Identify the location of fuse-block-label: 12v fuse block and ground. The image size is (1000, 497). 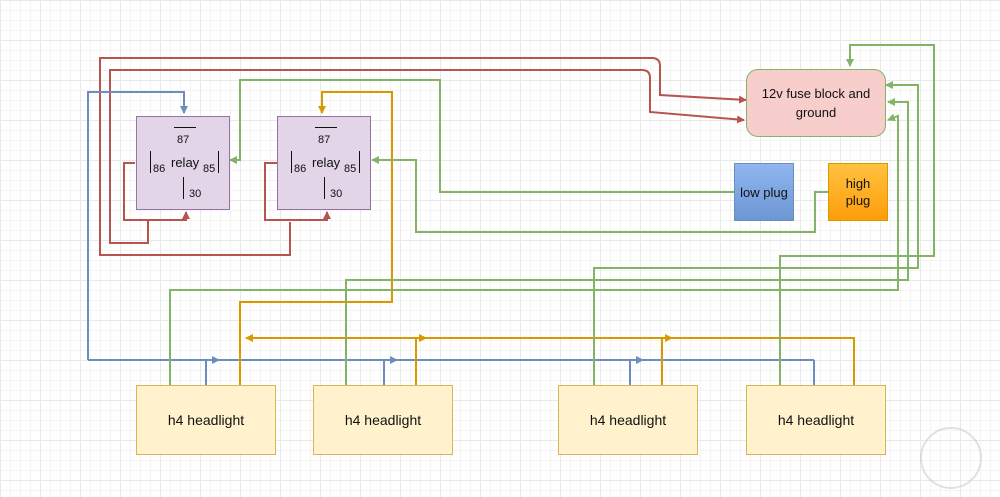
(816, 103).